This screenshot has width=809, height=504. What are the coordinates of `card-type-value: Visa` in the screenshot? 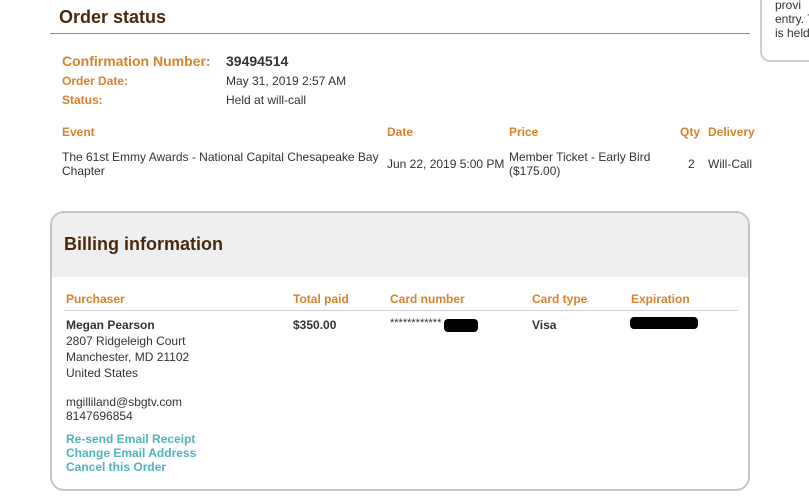 It's located at (544, 325).